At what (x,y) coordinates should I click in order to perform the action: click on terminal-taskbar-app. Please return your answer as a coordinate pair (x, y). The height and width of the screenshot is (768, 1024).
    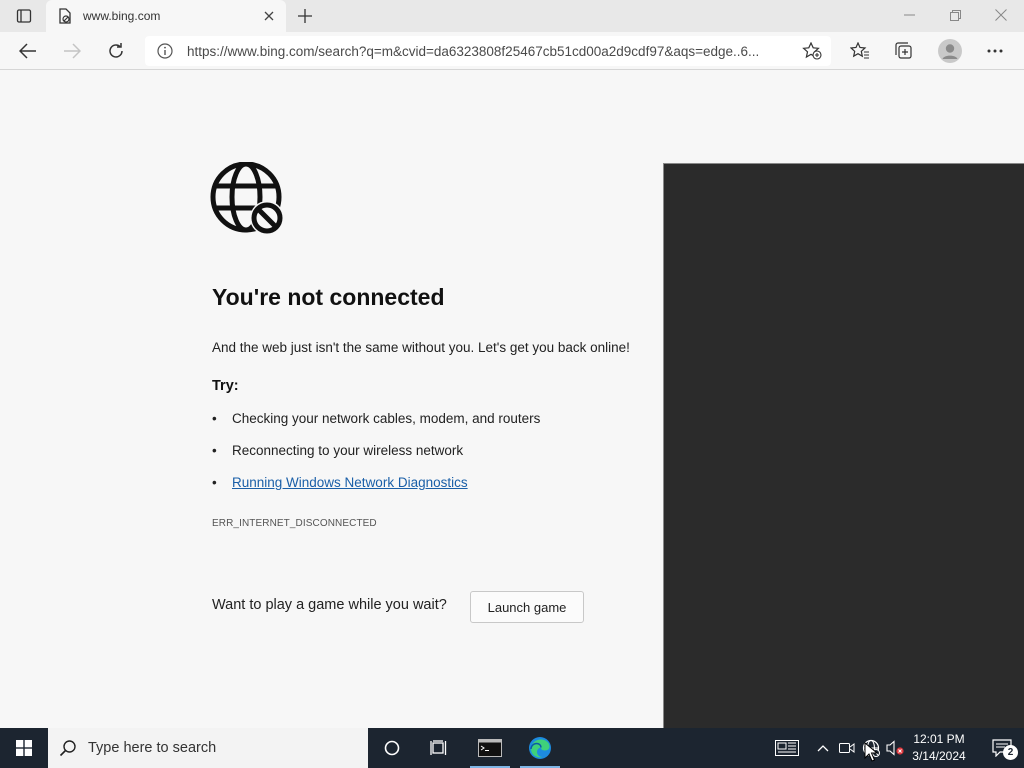
    Looking at the image, I should click on (490, 748).